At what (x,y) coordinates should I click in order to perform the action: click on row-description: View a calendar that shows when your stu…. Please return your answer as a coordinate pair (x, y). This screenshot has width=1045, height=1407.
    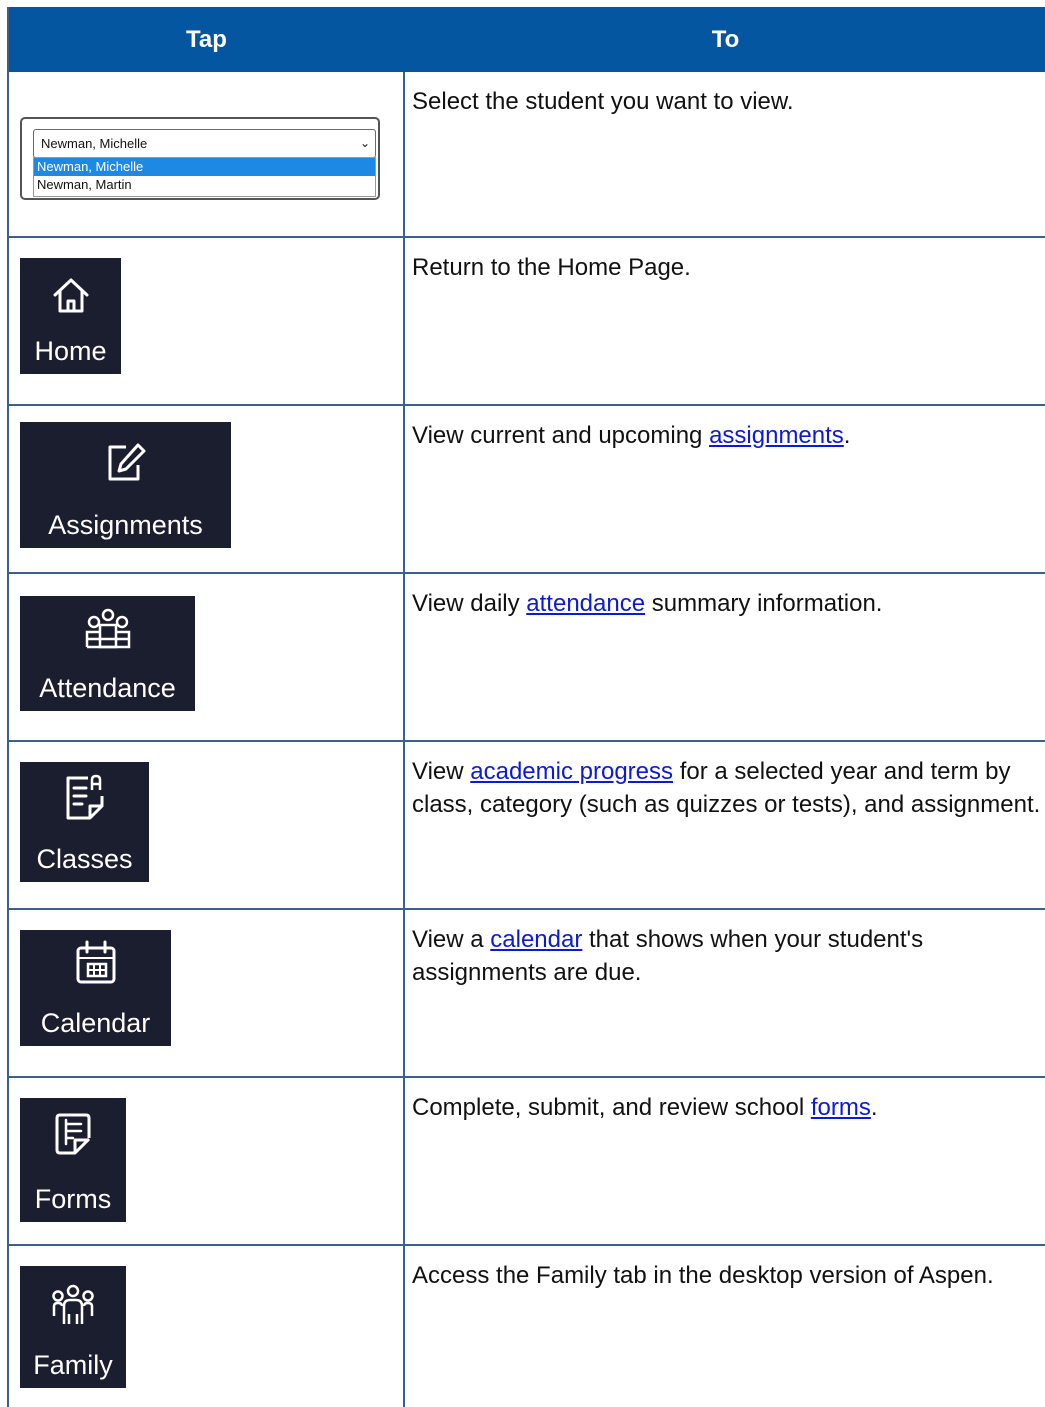
    Looking at the image, I should click on (668, 956).